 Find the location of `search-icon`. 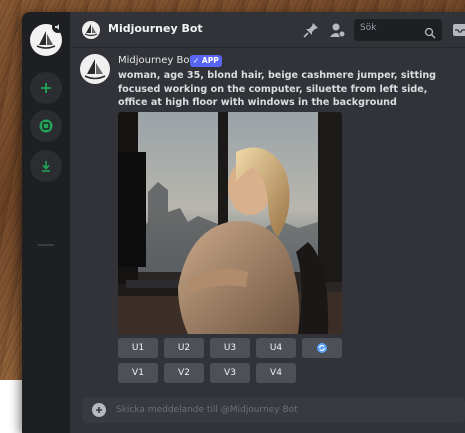

search-icon is located at coordinates (430, 31).